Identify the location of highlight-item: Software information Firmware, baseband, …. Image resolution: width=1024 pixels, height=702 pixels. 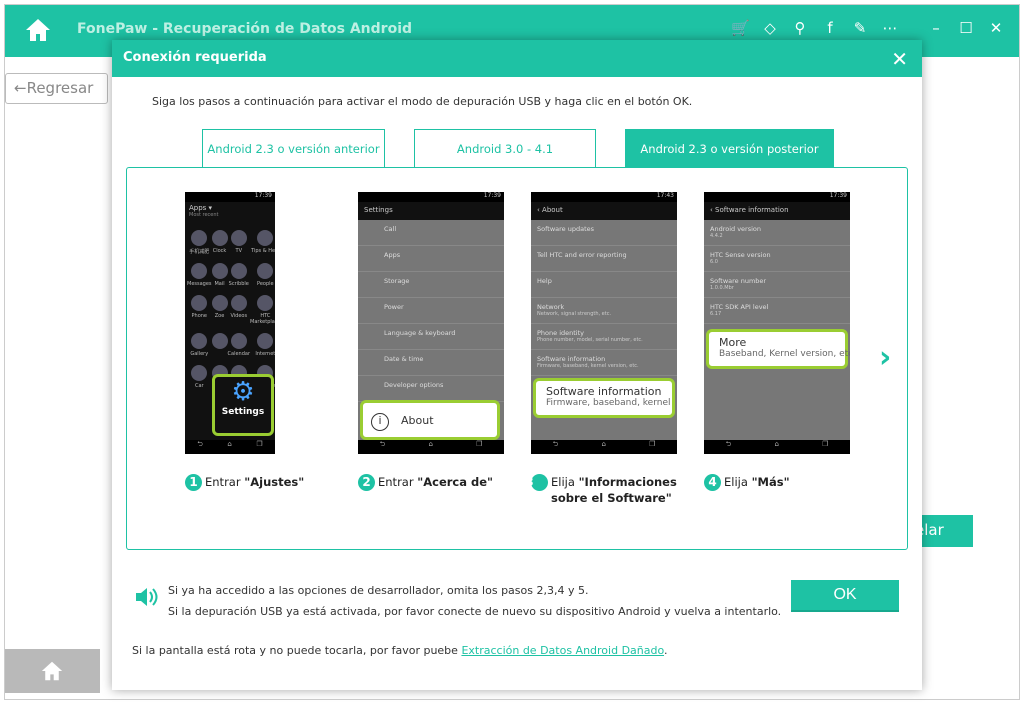
(604, 398).